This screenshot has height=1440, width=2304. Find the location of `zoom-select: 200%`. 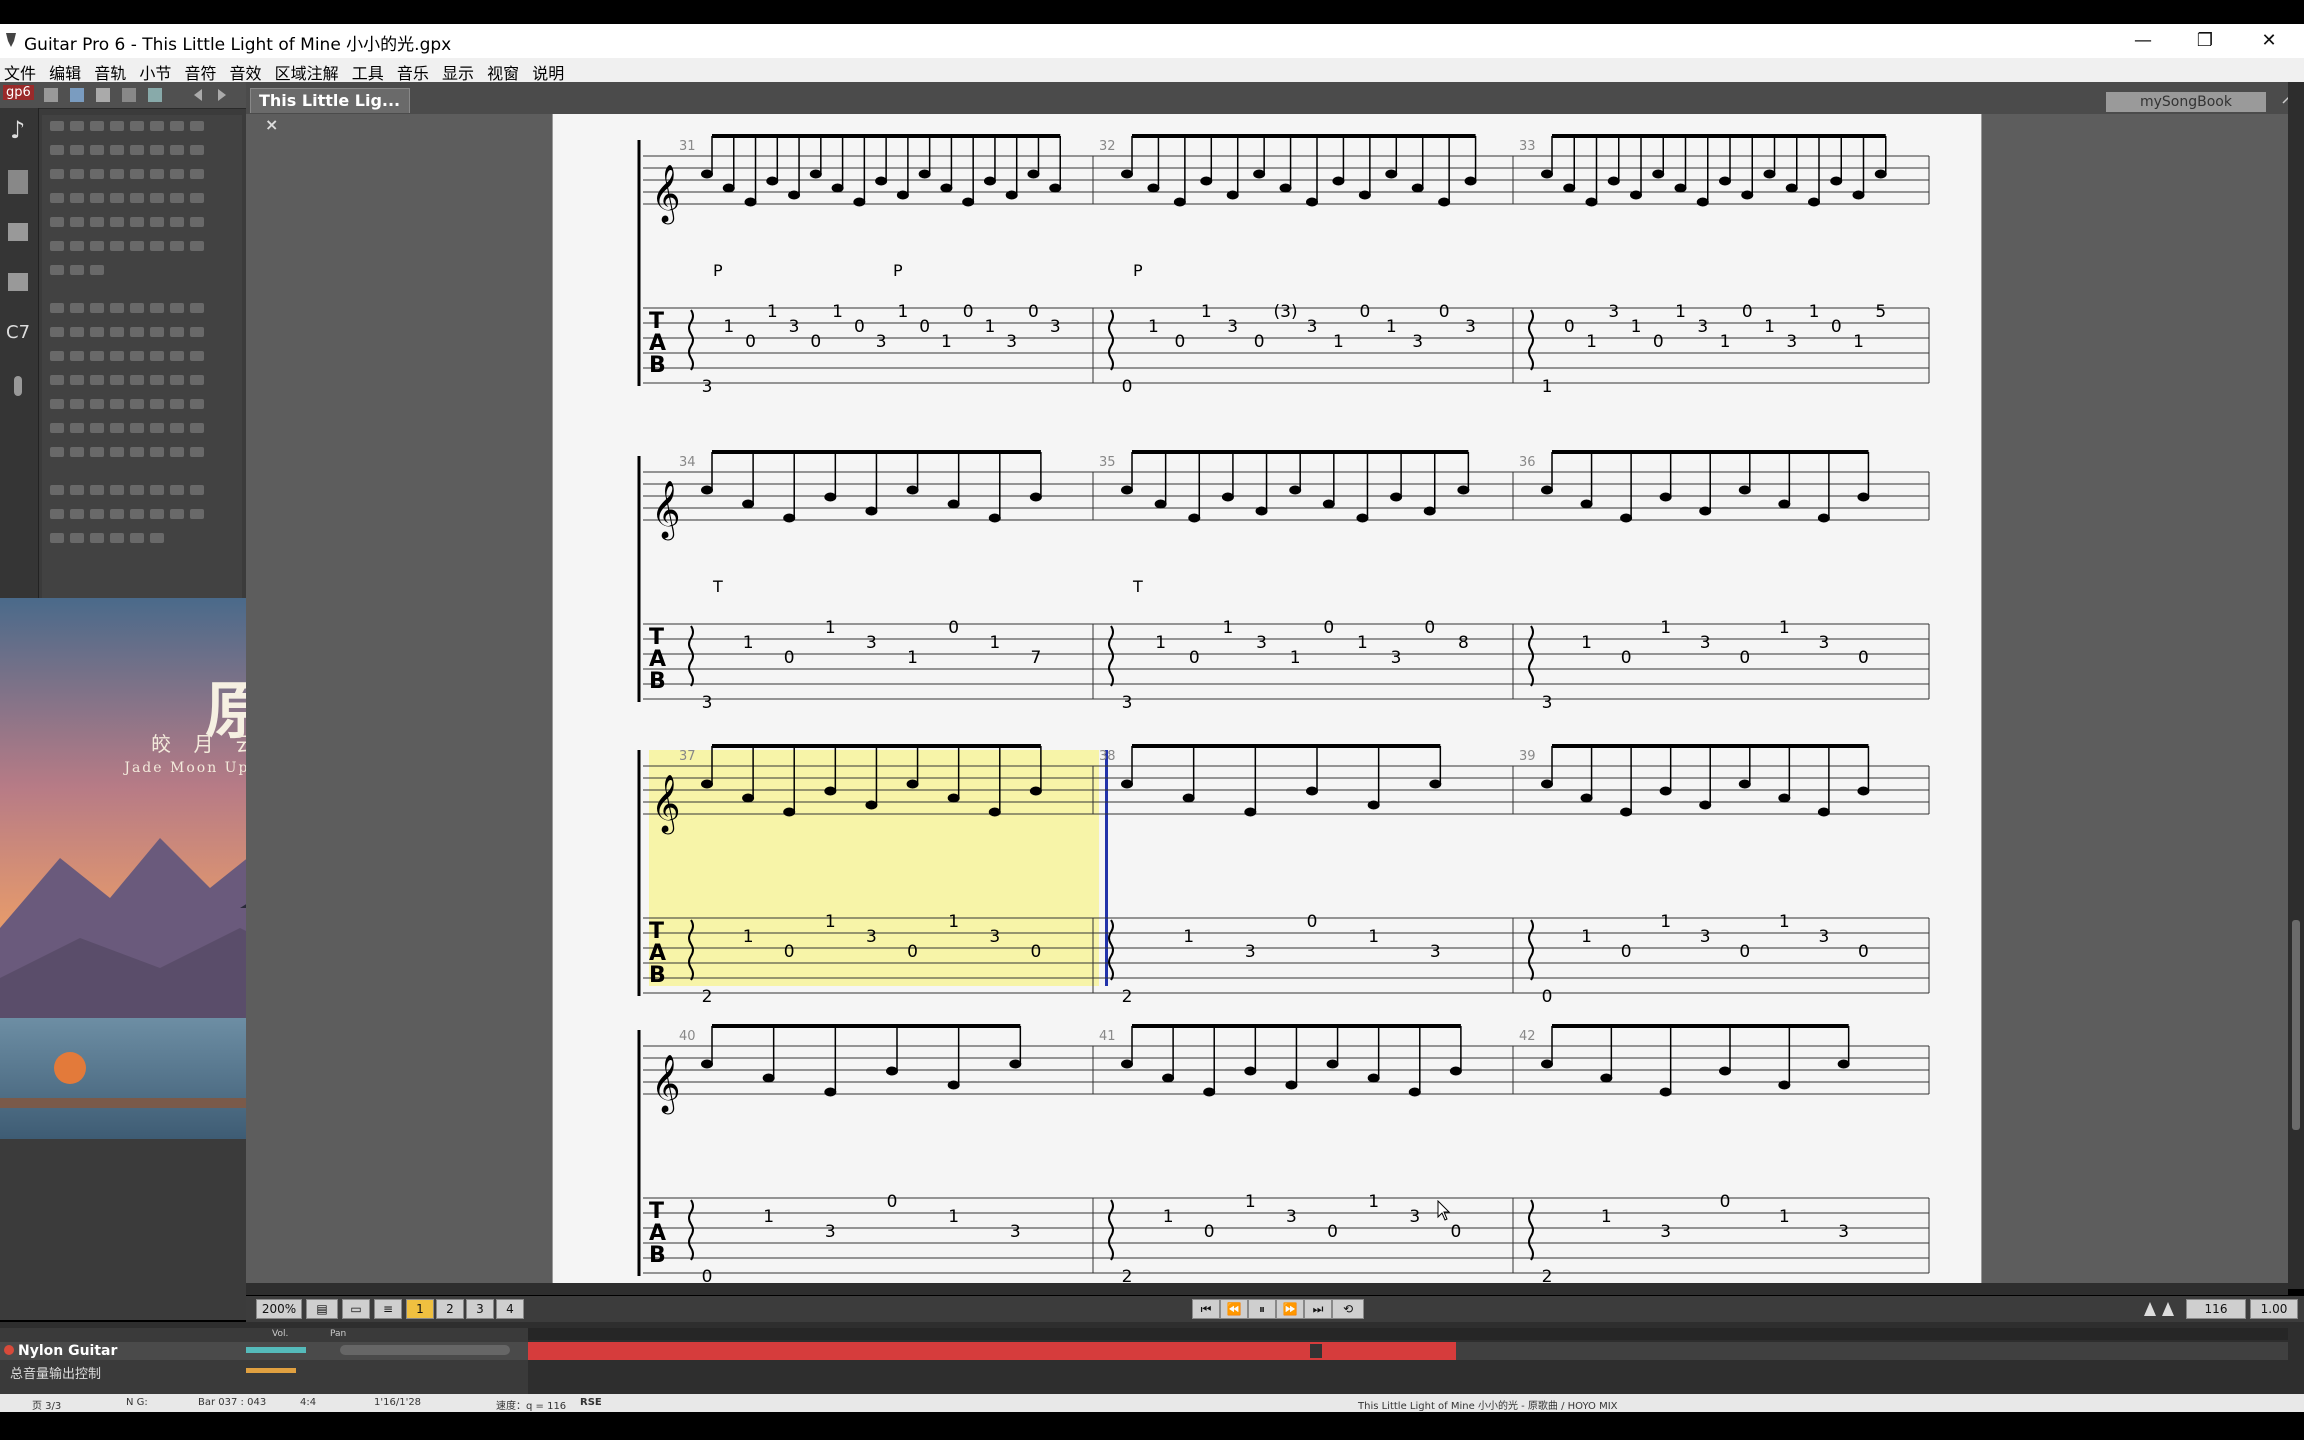

zoom-select: 200% is located at coordinates (279, 1309).